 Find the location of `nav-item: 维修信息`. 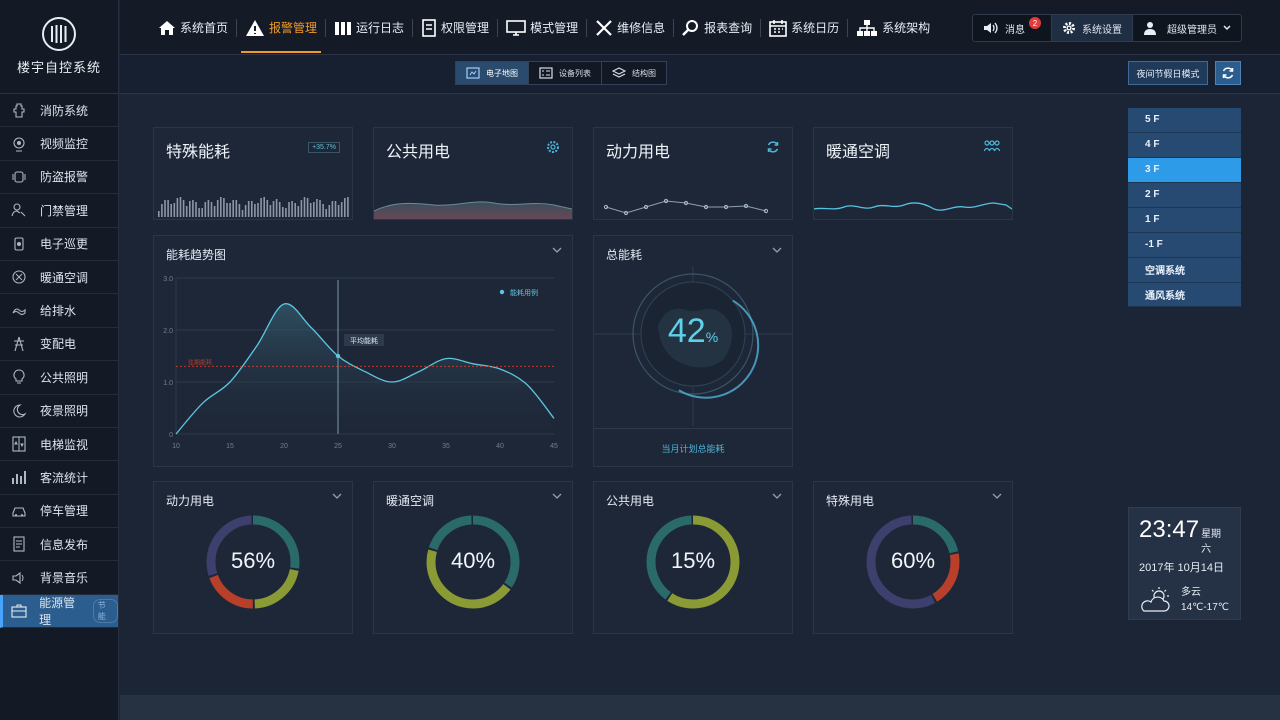

nav-item: 维修信息 is located at coordinates (630, 27).